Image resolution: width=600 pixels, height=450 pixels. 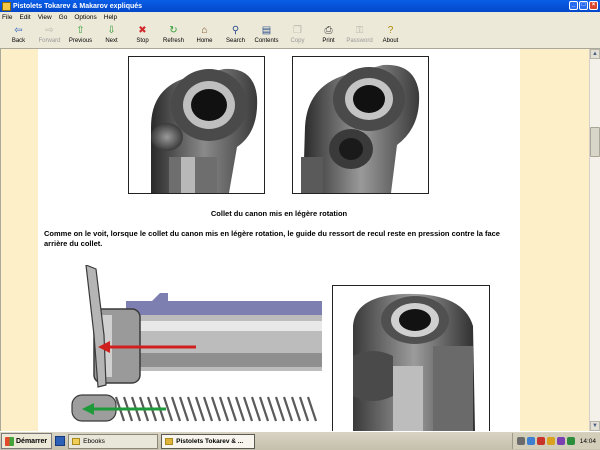 I want to click on toolbar-next-button: ⇩ Next, so click(x=111, y=36).